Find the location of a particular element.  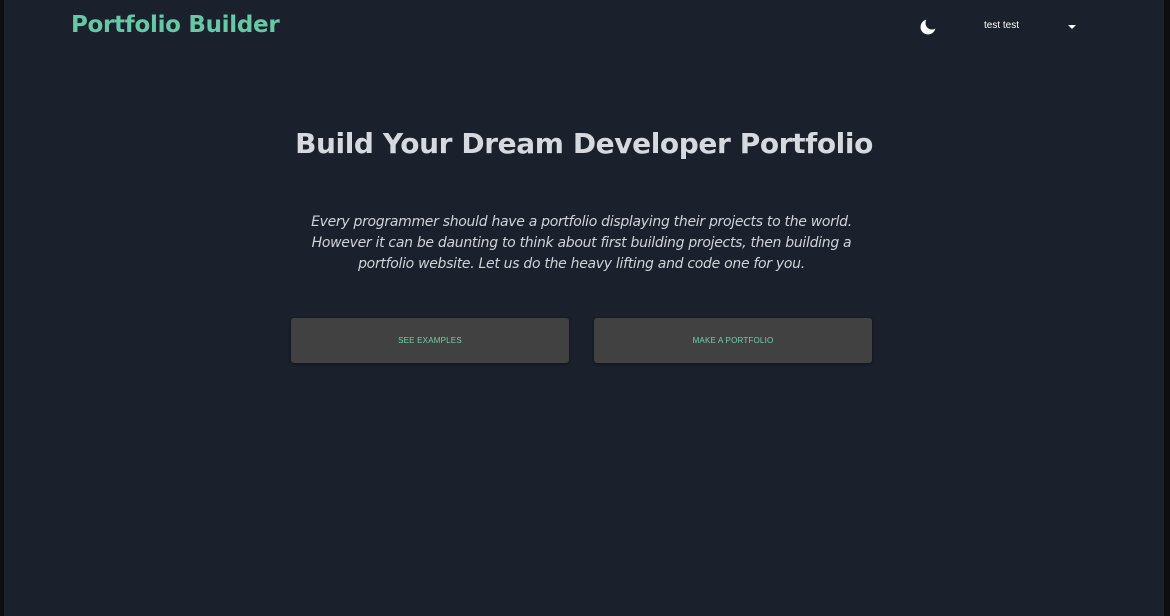

see-examples-button: SEE EXAMPLES is located at coordinates (430, 340).